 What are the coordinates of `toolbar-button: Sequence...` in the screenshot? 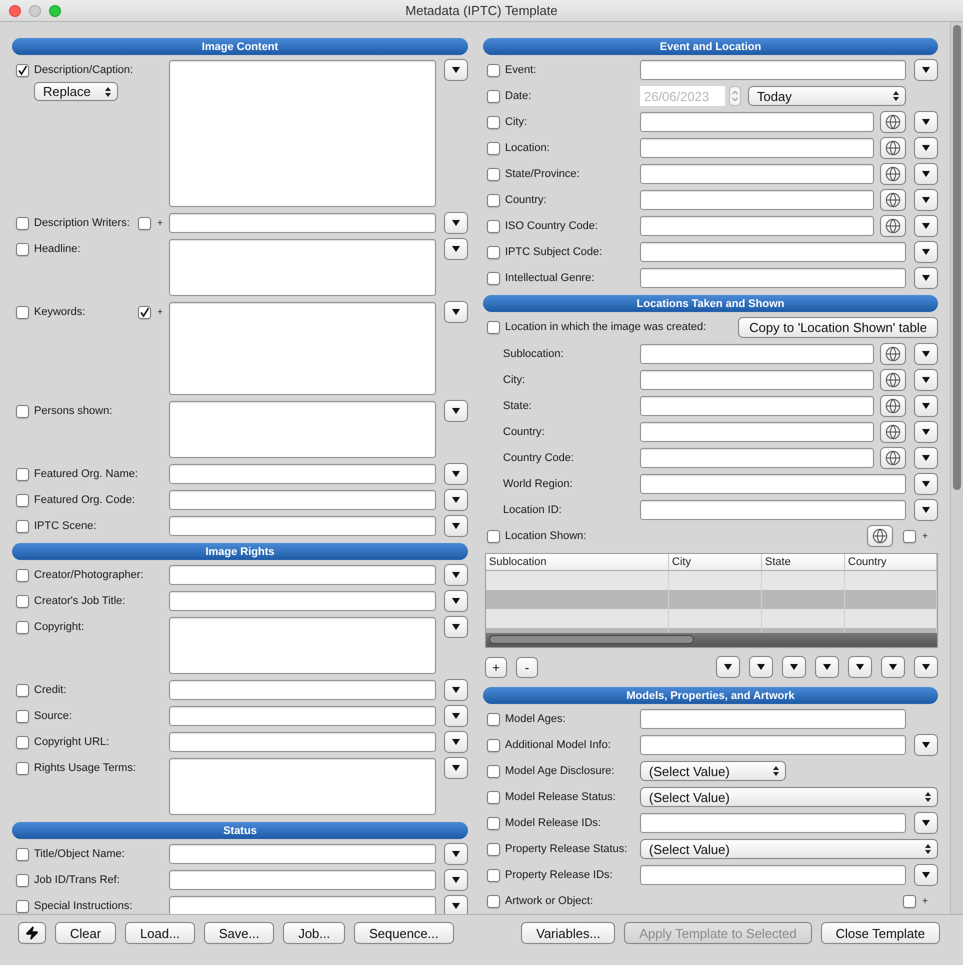 It's located at (404, 933).